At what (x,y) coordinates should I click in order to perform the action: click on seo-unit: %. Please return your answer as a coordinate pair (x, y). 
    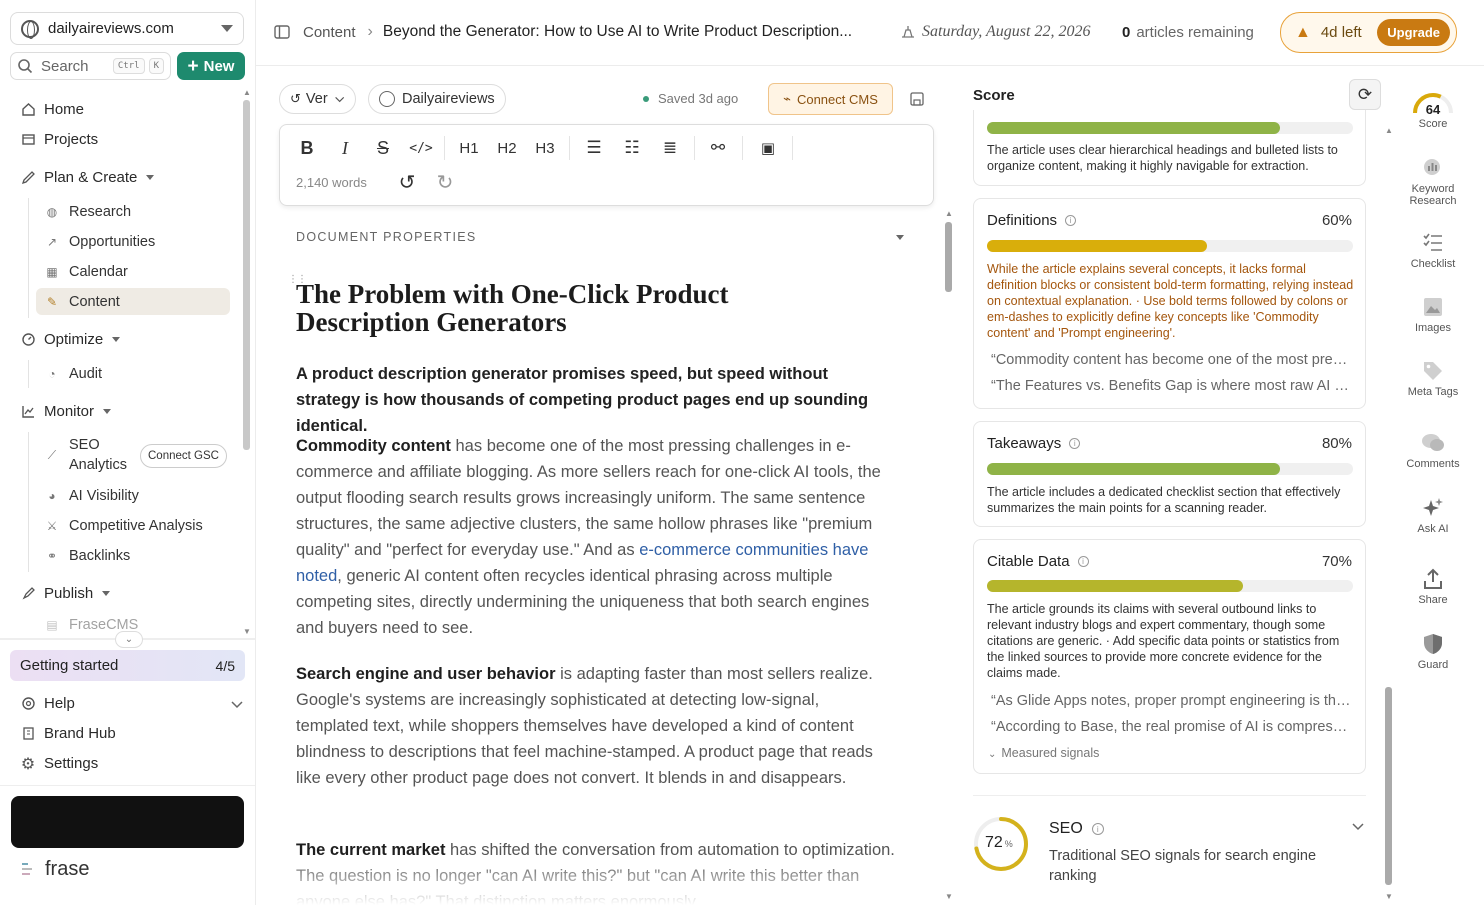
    Looking at the image, I should click on (1008, 844).